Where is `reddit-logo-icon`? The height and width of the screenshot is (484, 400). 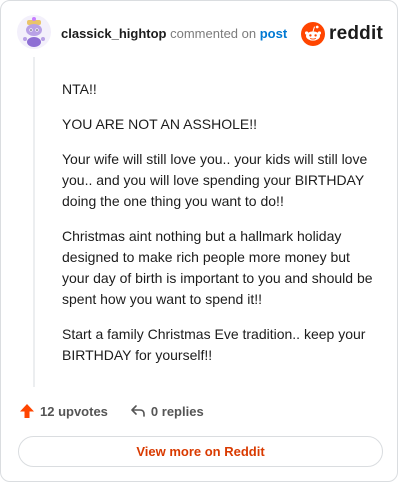 reddit-logo-icon is located at coordinates (313, 34).